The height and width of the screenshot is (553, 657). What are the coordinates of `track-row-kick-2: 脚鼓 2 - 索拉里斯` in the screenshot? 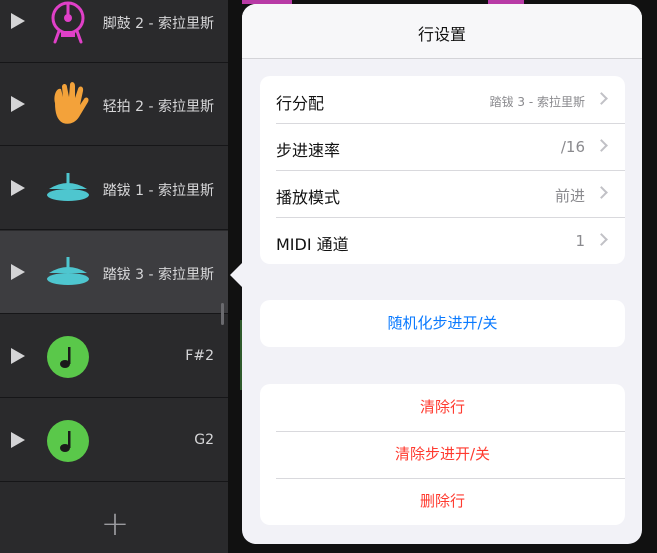 It's located at (114, 31).